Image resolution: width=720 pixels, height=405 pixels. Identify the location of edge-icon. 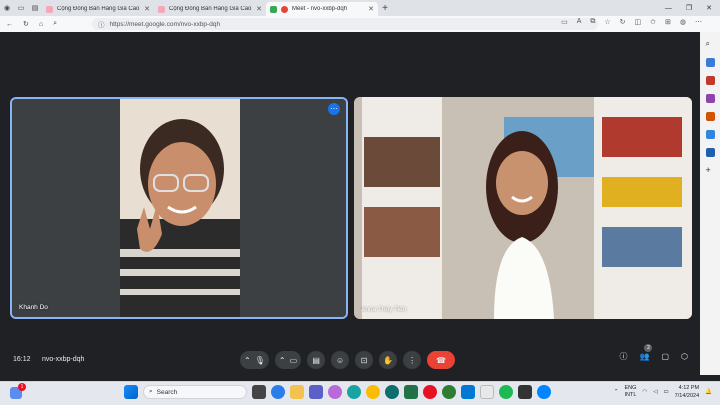
(354, 392).